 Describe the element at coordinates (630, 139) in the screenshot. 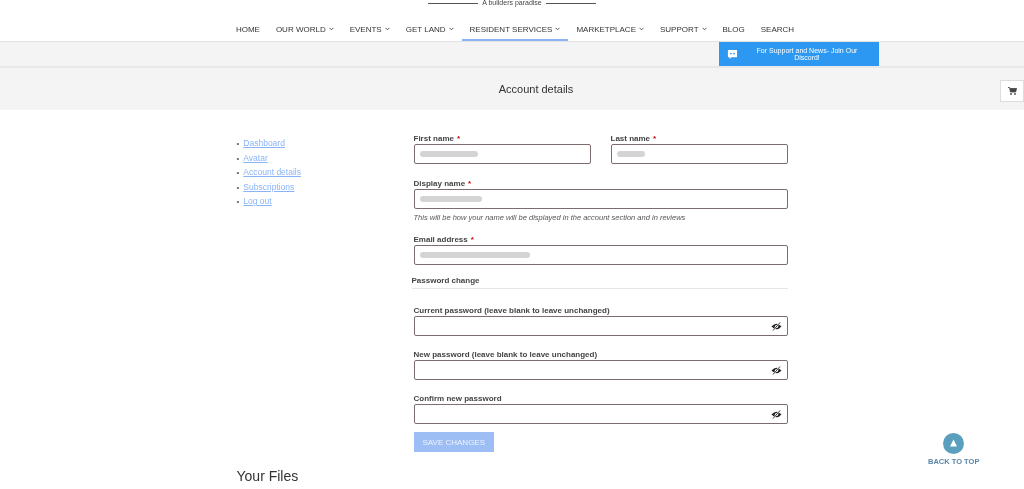

I see `field-label: Last name` at that location.